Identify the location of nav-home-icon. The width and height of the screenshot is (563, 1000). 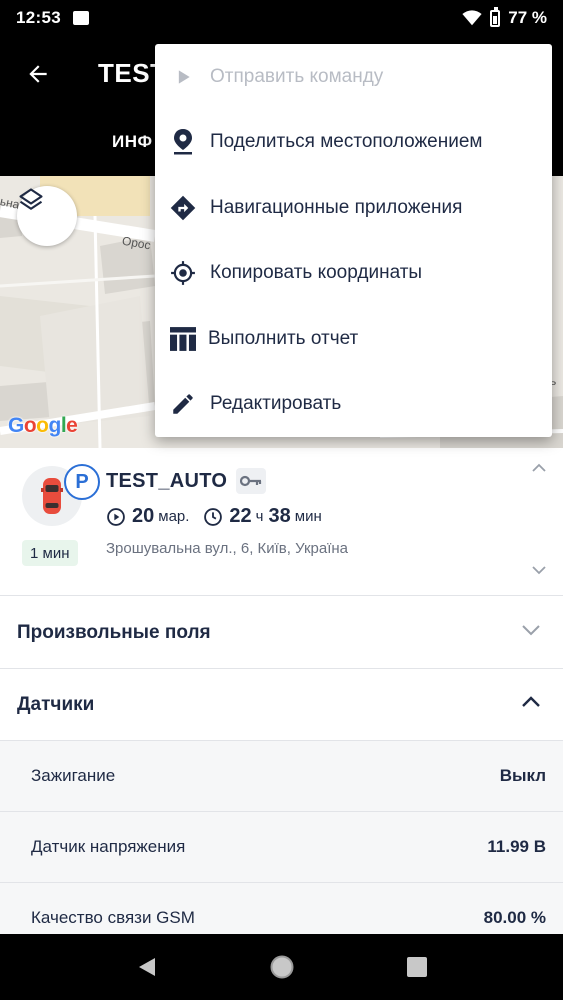
(282, 967).